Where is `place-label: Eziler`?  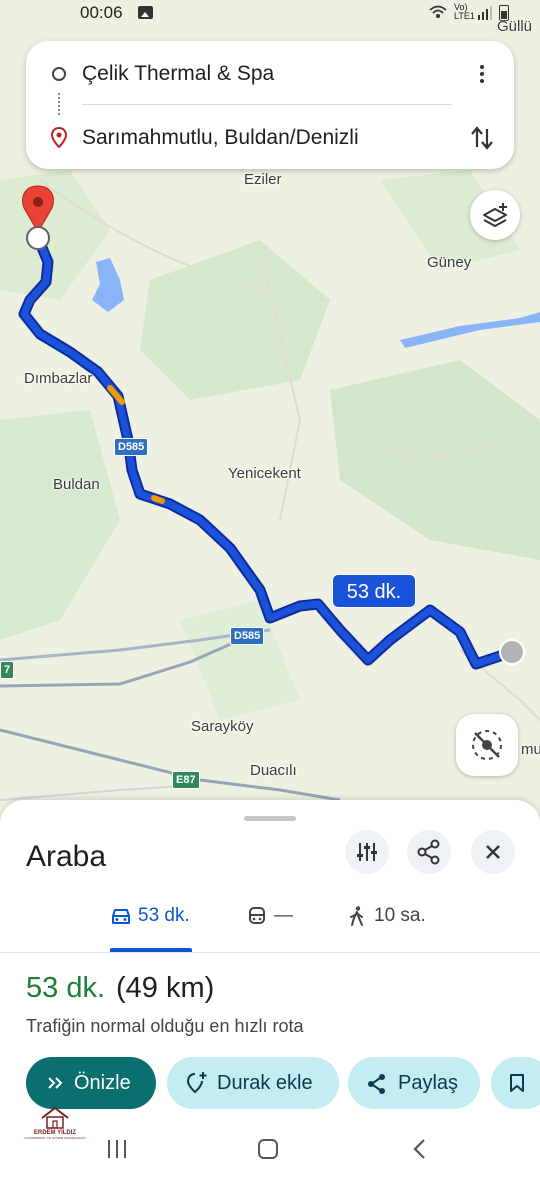 place-label: Eziler is located at coordinates (263, 179).